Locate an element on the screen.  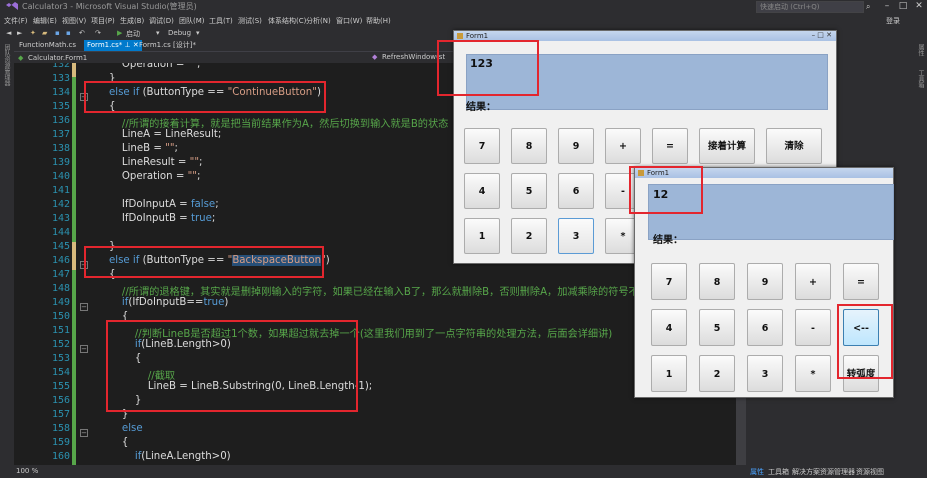
menu-window: 窗口(W) is located at coordinates (349, 21).